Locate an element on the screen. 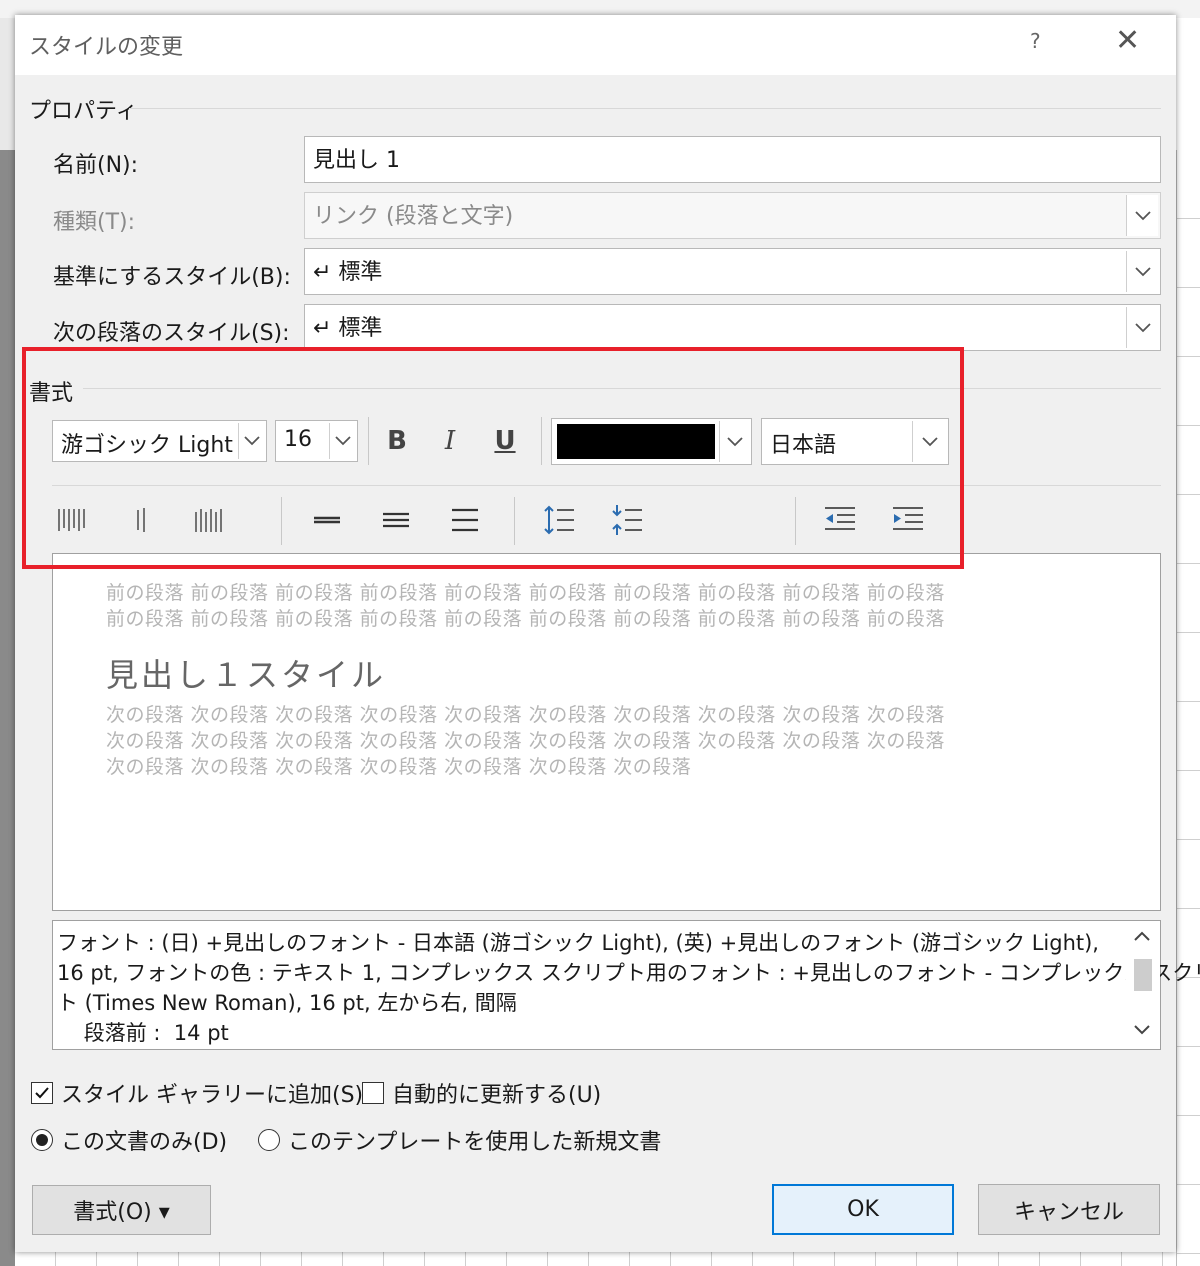 This screenshot has width=1200, height=1266. title-bar: スタイルの変更 ? ✕ is located at coordinates (595, 45).